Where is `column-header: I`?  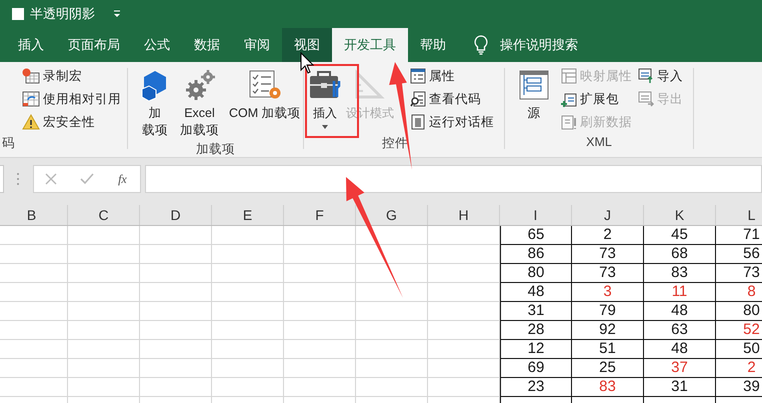 column-header: I is located at coordinates (536, 215).